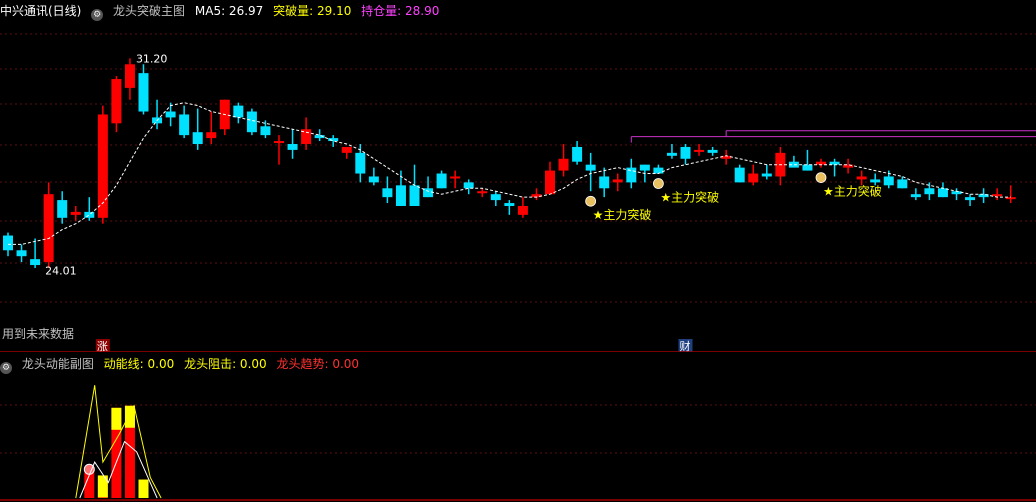 The width and height of the screenshot is (1036, 502). I want to click on limit-up-tag: 涨, so click(102, 345).